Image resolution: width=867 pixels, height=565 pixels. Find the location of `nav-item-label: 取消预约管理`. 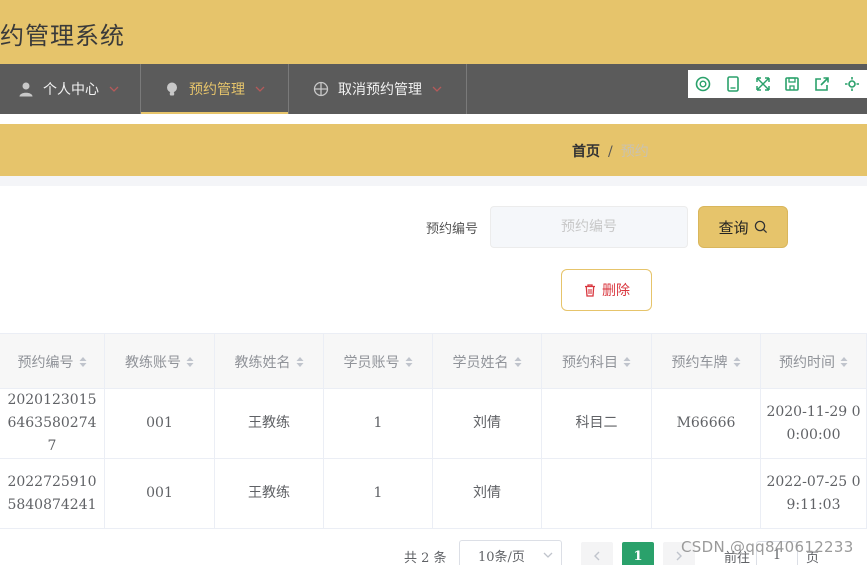

nav-item-label: 取消预约管理 is located at coordinates (380, 90).